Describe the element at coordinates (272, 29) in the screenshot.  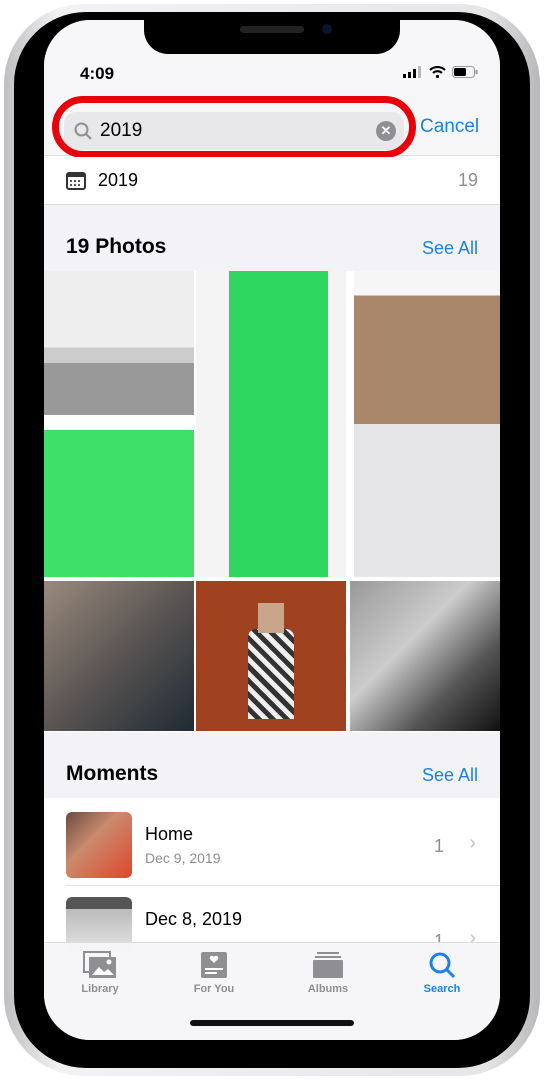
I see `speaker` at that location.